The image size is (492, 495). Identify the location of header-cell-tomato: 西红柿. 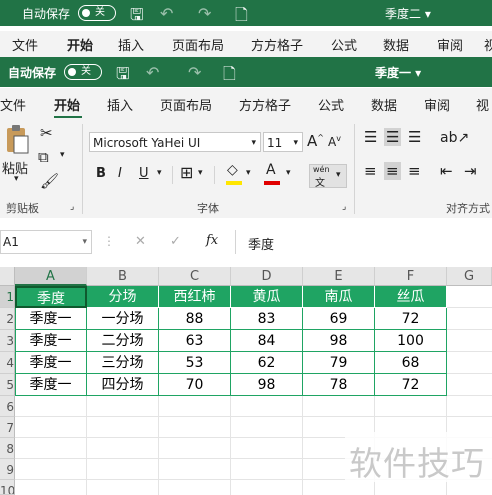
(195, 297).